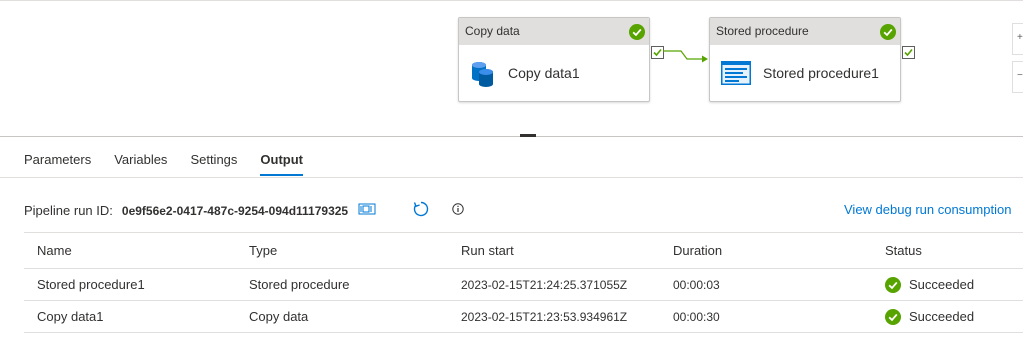 The width and height of the screenshot is (1023, 355). Describe the element at coordinates (554, 250) in the screenshot. I see `column-header-run-start: Run start` at that location.